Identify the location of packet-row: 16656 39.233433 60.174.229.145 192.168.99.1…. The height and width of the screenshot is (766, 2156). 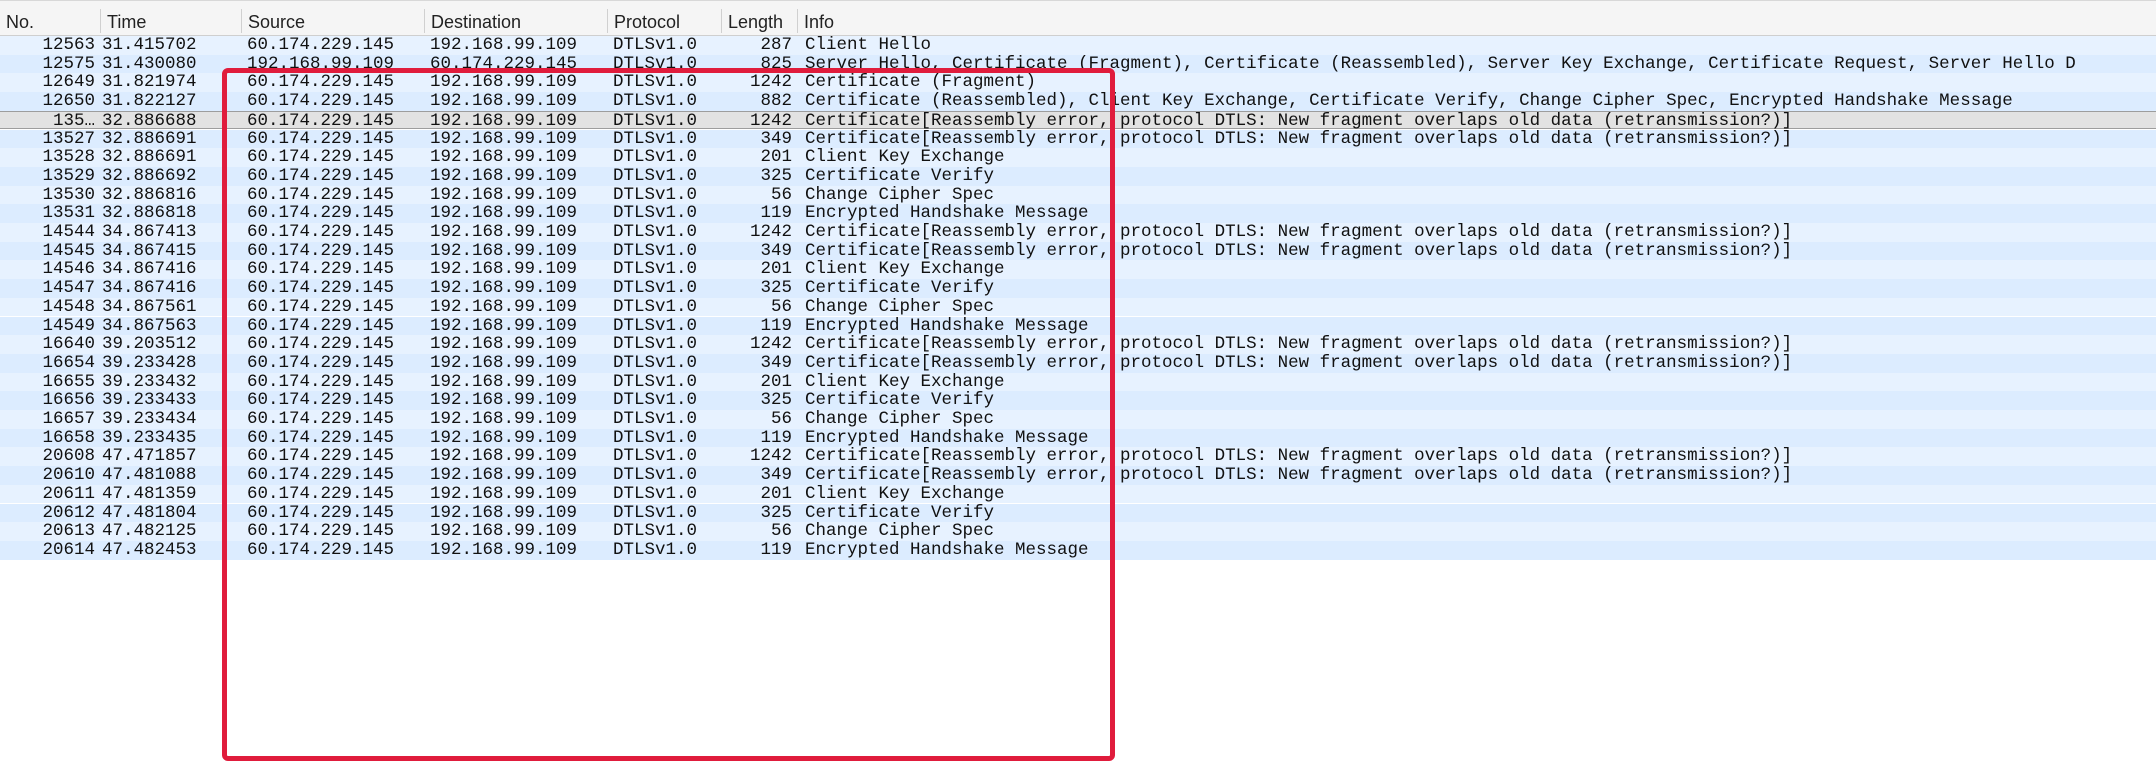
(1078, 400).